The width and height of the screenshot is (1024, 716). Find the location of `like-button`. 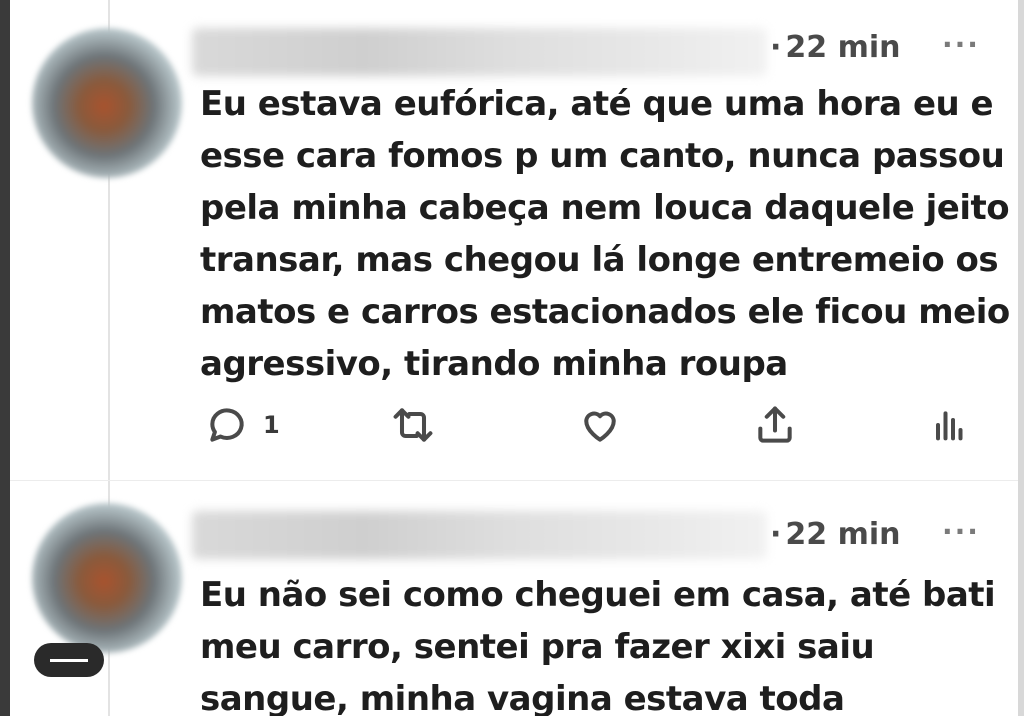

like-button is located at coordinates (600, 425).